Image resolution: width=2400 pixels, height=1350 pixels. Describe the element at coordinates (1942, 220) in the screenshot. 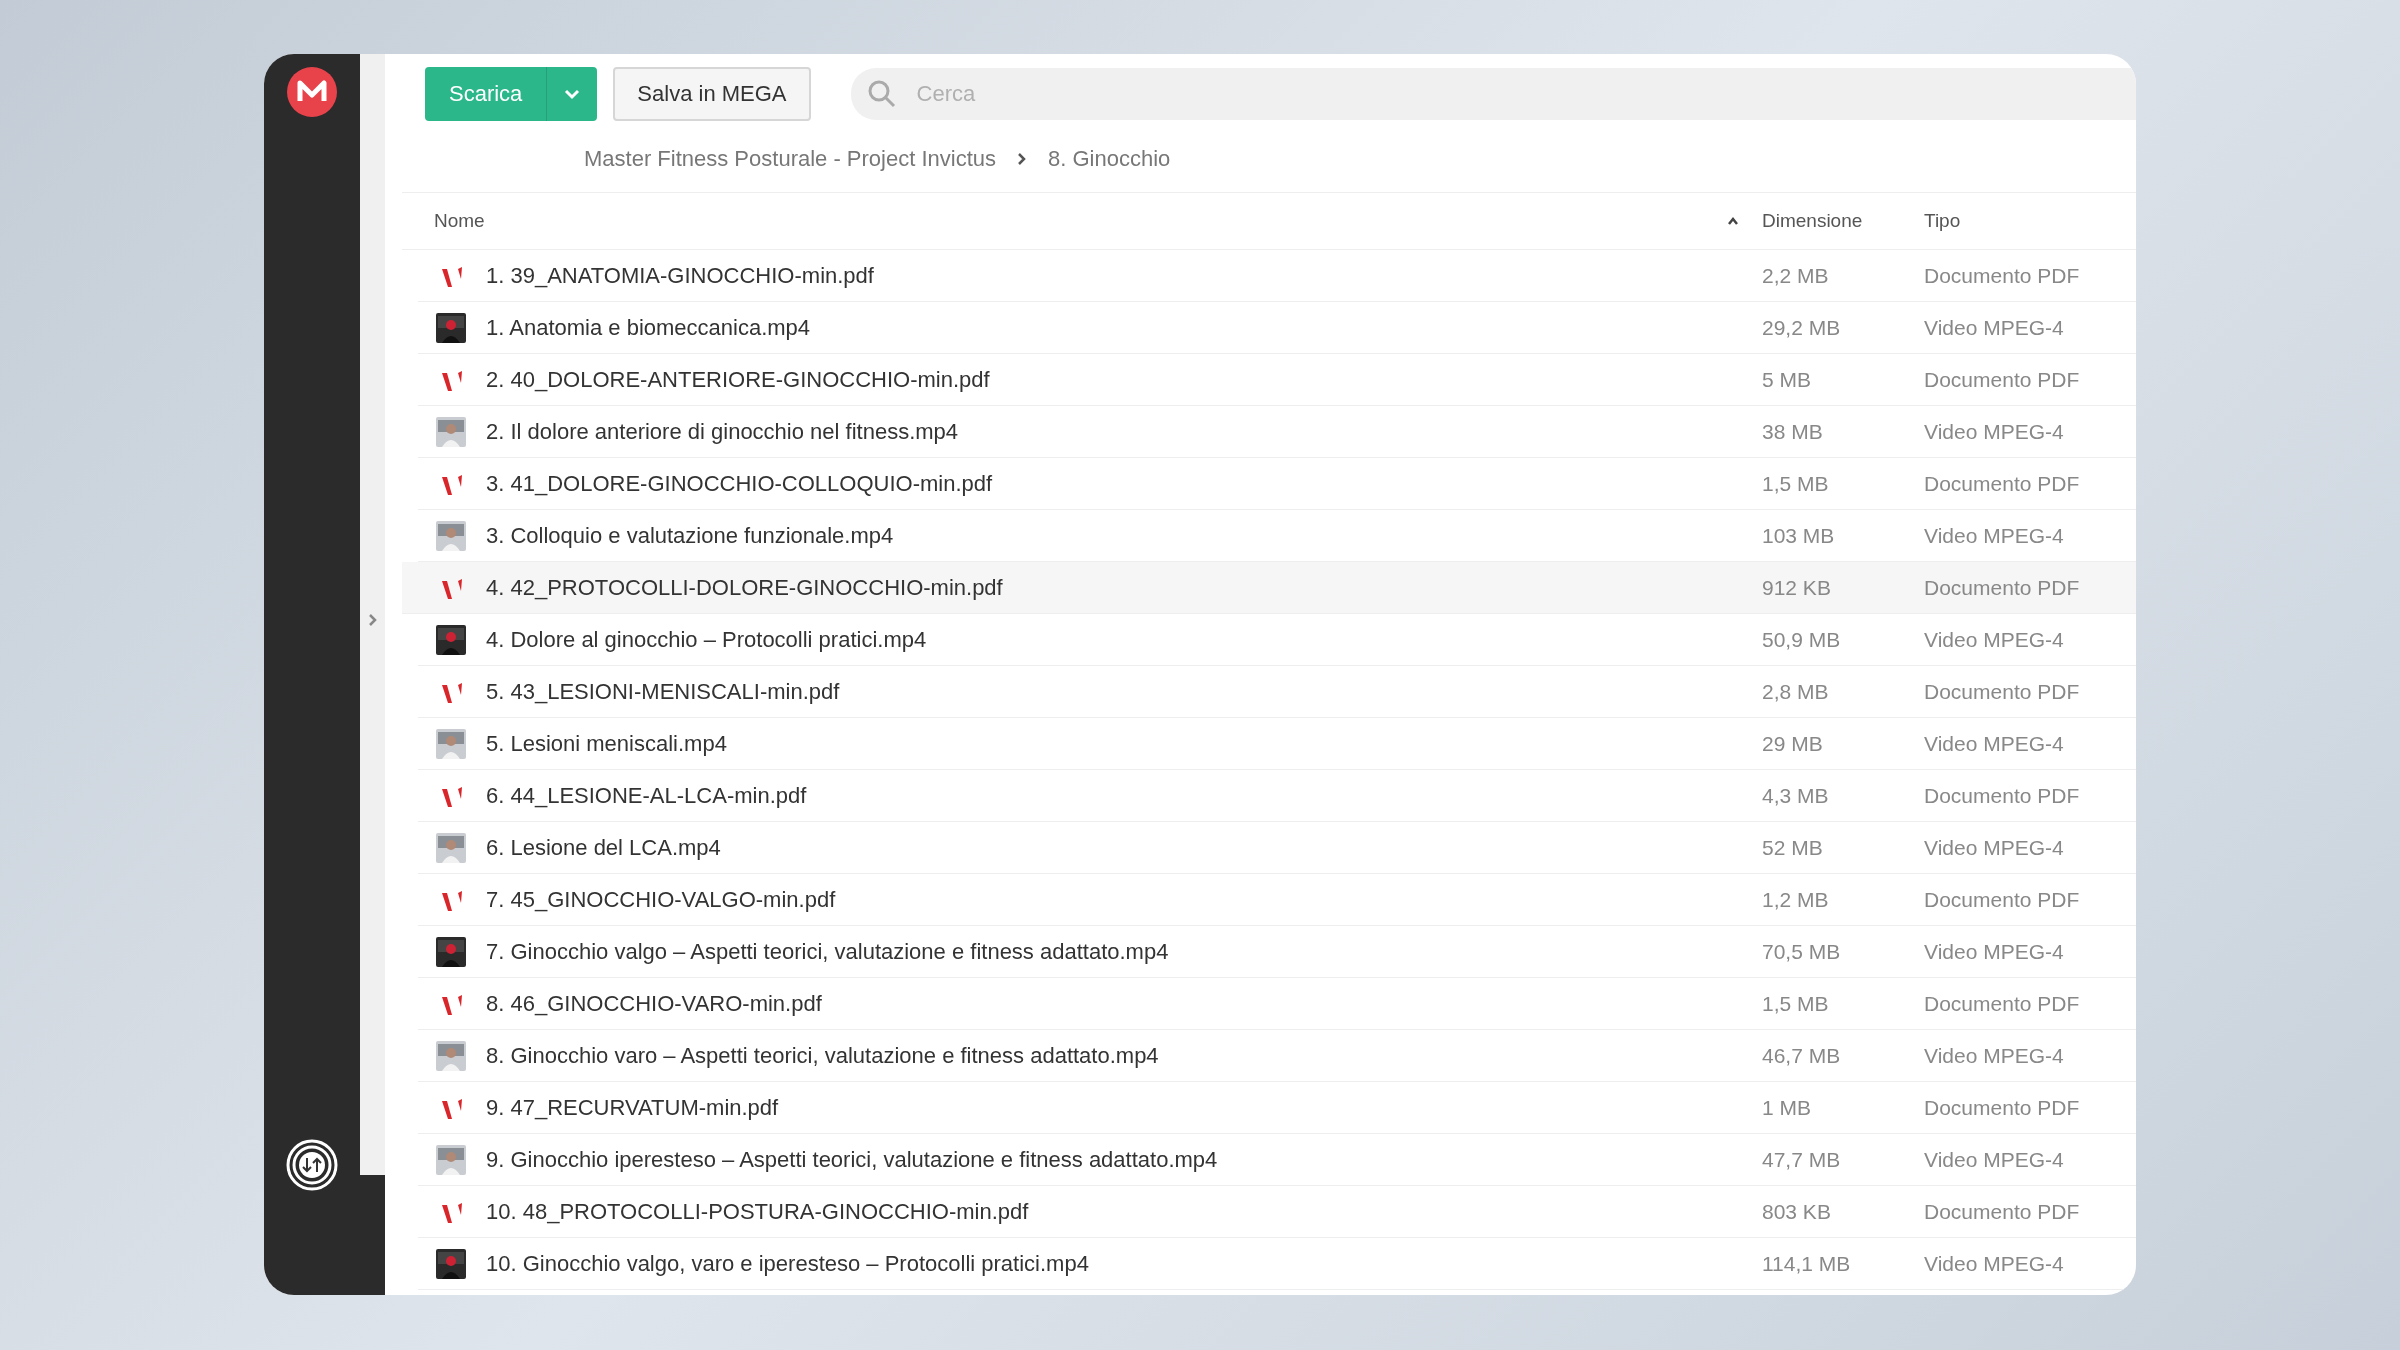

I see `column-header: Tipo` at that location.